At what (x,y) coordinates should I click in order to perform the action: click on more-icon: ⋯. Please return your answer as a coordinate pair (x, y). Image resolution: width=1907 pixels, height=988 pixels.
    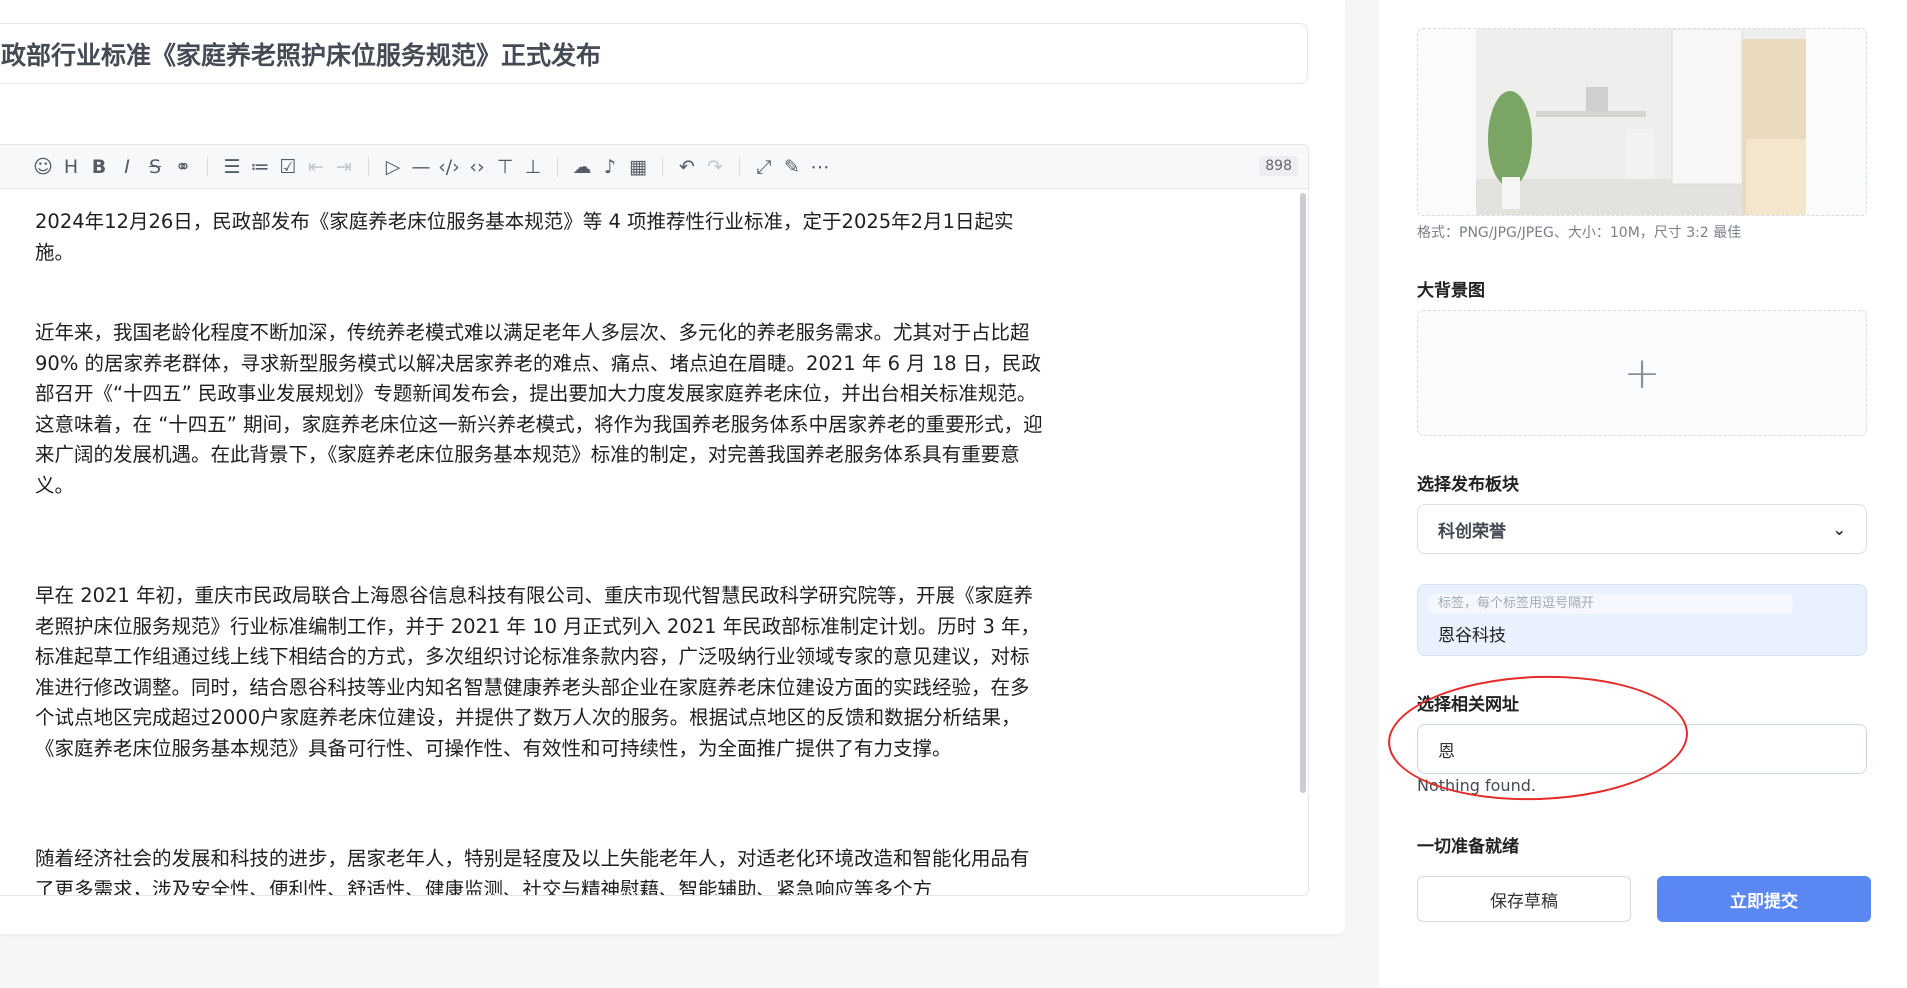
    Looking at the image, I should click on (820, 167).